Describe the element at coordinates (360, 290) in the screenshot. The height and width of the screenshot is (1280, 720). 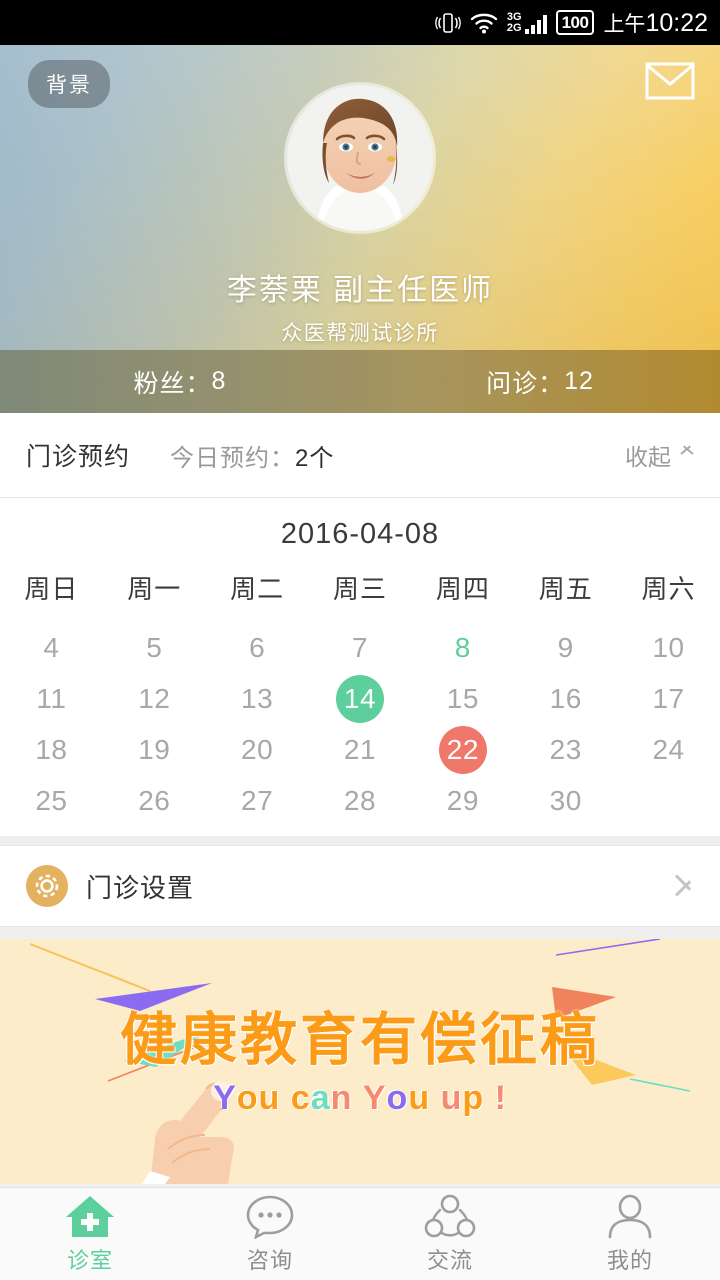
I see `doctor-name: 李萘栗 副主任医师` at that location.